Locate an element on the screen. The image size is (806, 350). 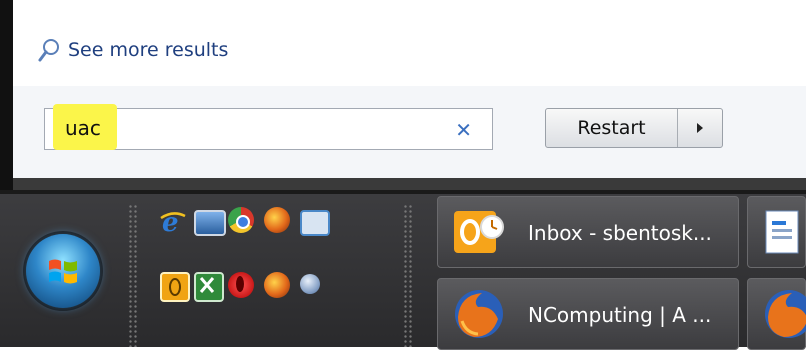
outlook-letter is located at coordinates (175, 287).